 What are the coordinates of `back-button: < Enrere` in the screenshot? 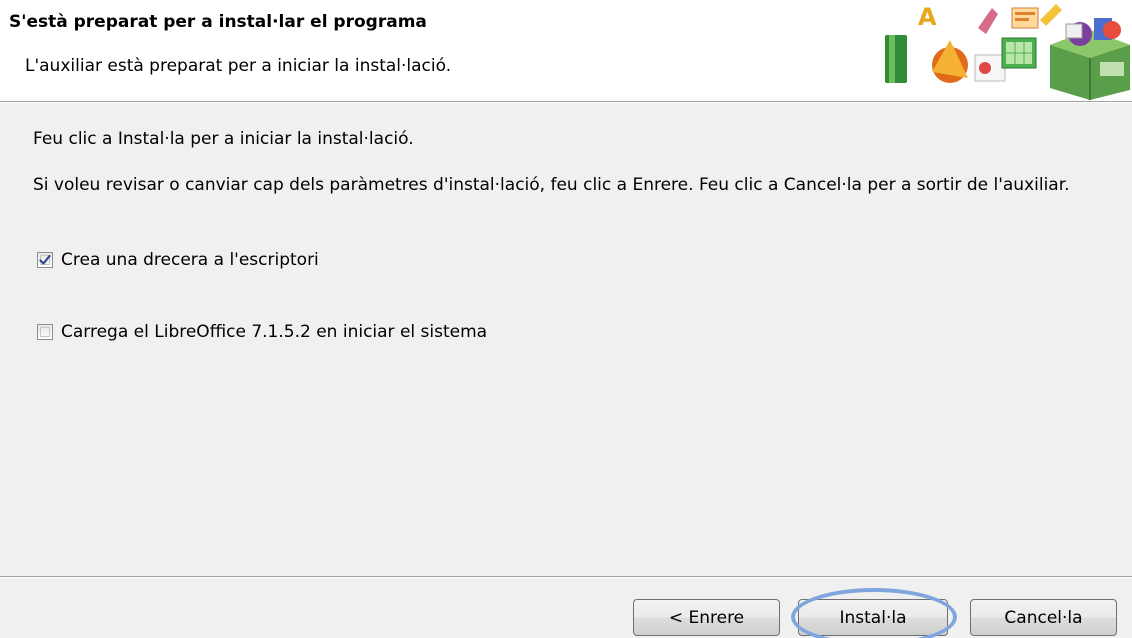 It's located at (706, 617).